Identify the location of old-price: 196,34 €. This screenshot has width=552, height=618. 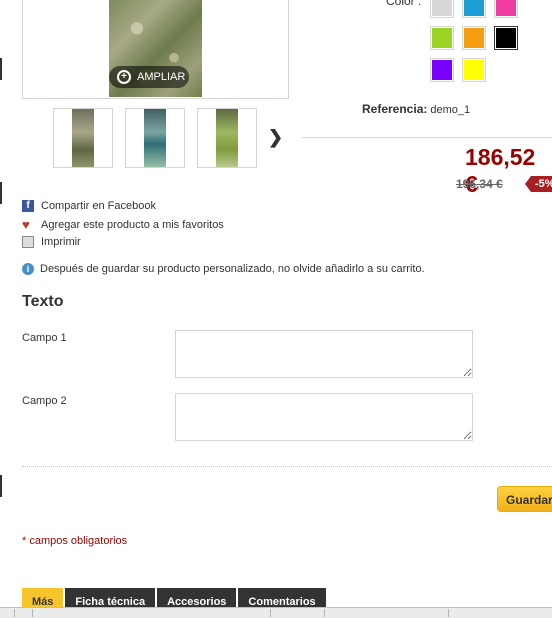
(479, 184).